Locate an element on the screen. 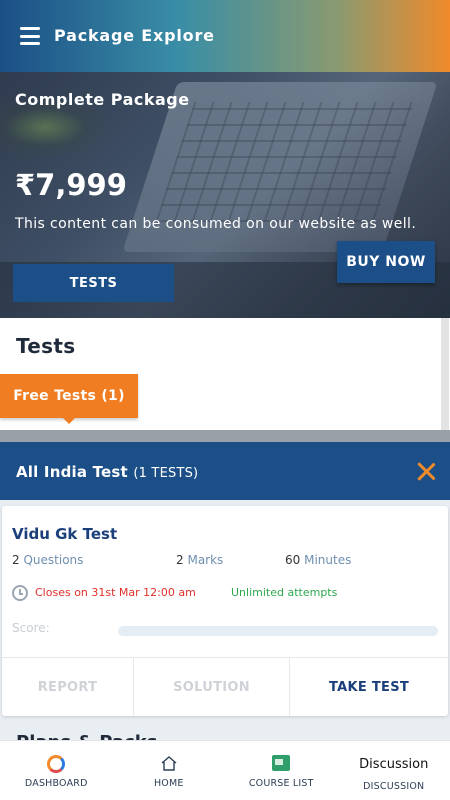  dashboard-icon is located at coordinates (56, 764).